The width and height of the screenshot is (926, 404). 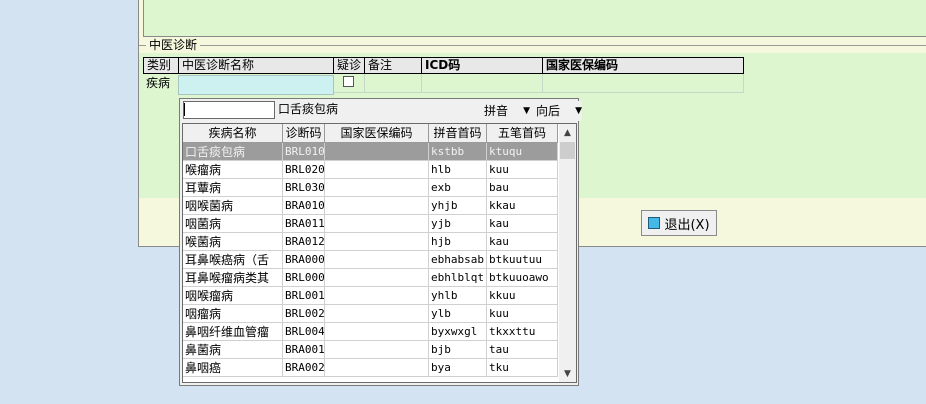 I want to click on list-item: 咽菌病 BRA011 yjb kau, so click(x=370, y=224).